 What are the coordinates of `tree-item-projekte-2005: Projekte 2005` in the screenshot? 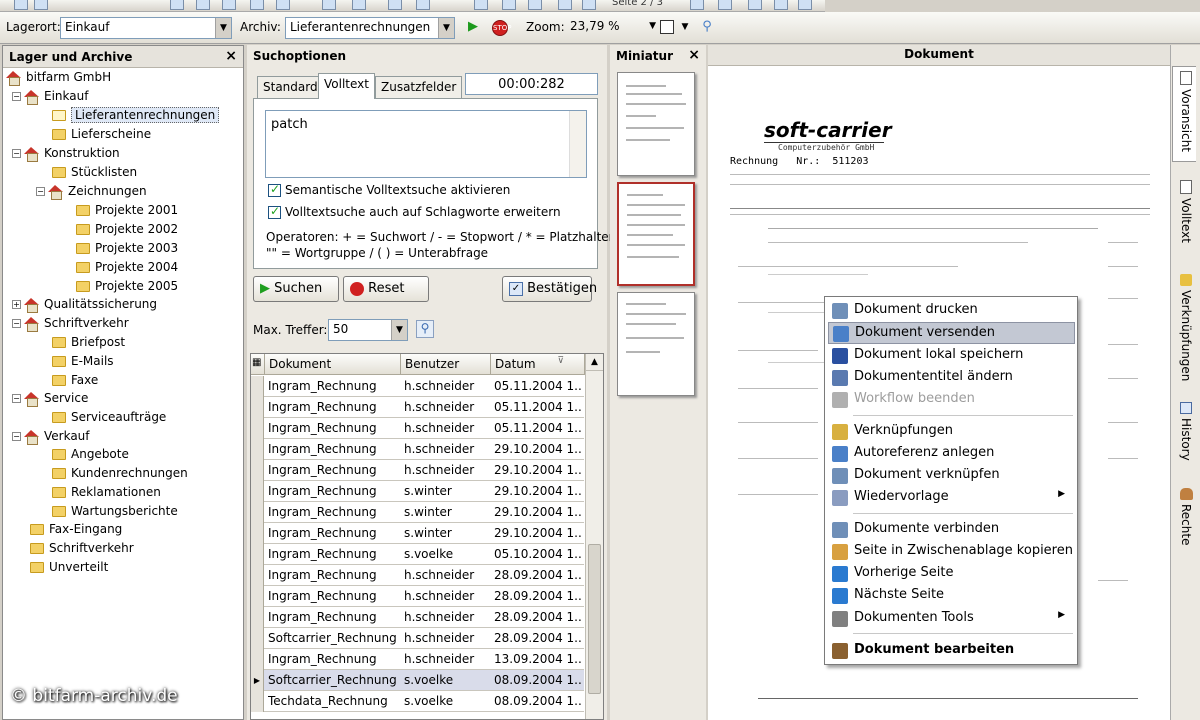 It's located at (127, 286).